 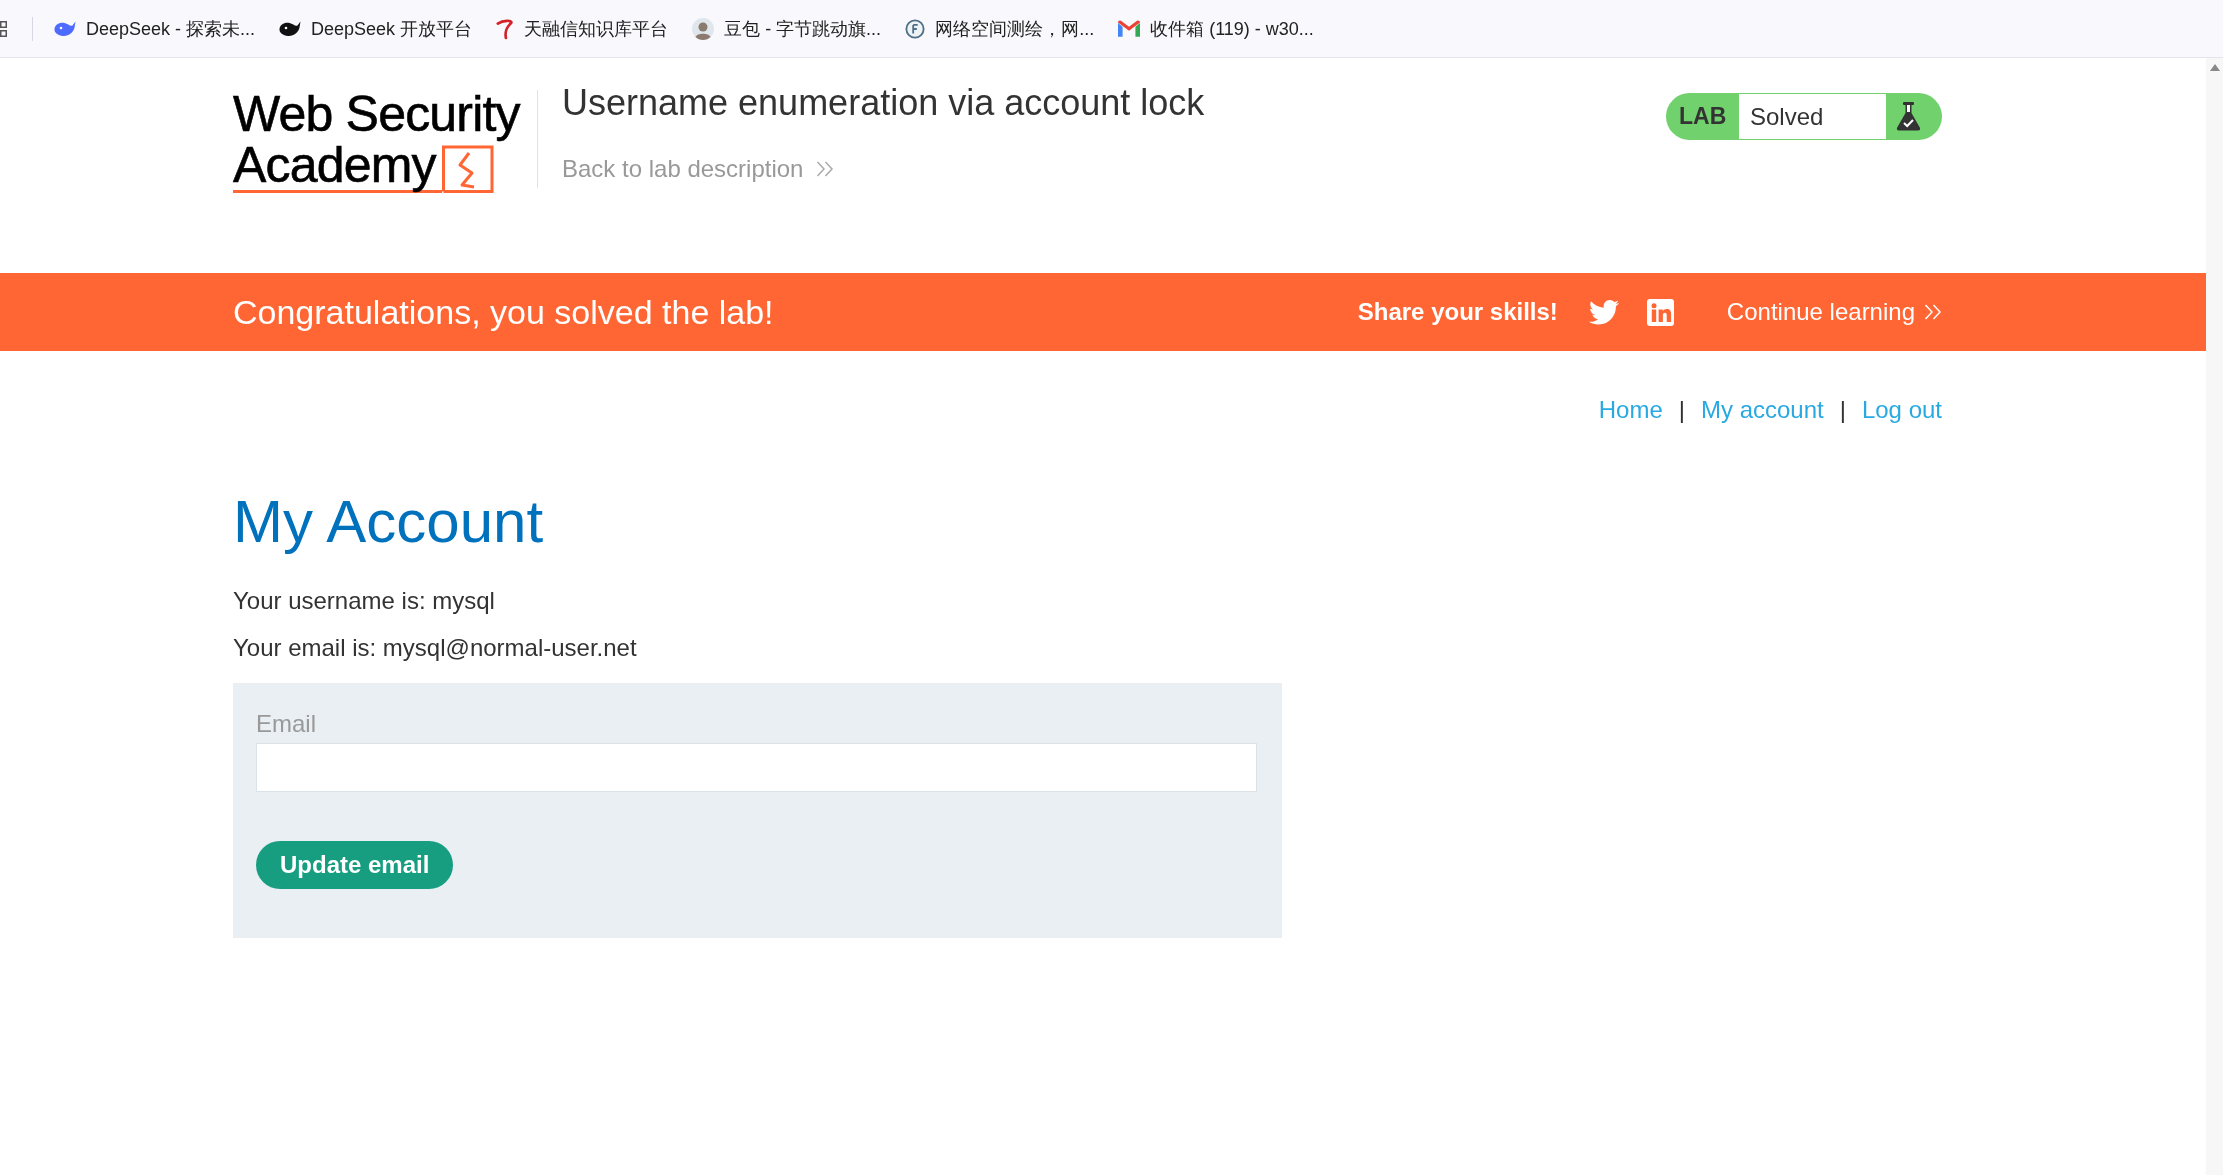 What do you see at coordinates (703, 28) in the screenshot?
I see `avatar-icon` at bounding box center [703, 28].